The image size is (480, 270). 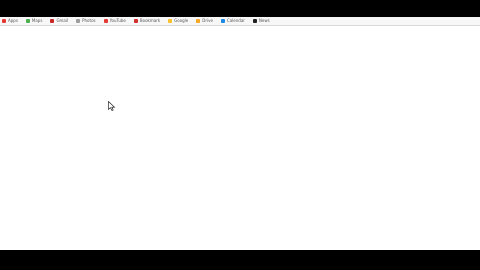 I want to click on bookmark-label: Photos, so click(x=89, y=20).